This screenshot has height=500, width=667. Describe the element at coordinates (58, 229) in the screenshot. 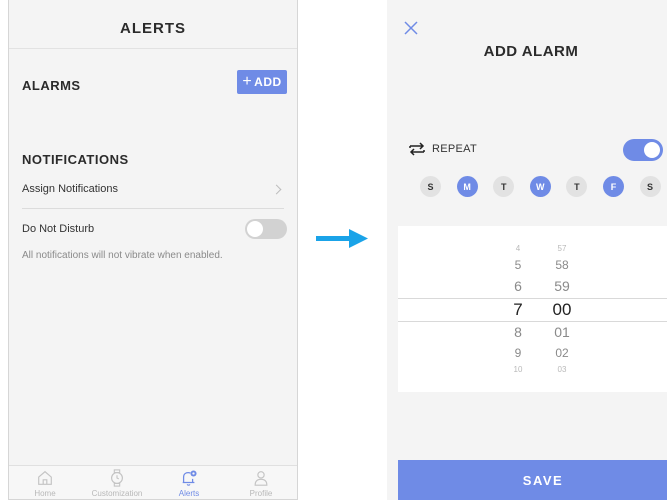

I see `do-not-disturb-label: Do Not Disturb` at that location.